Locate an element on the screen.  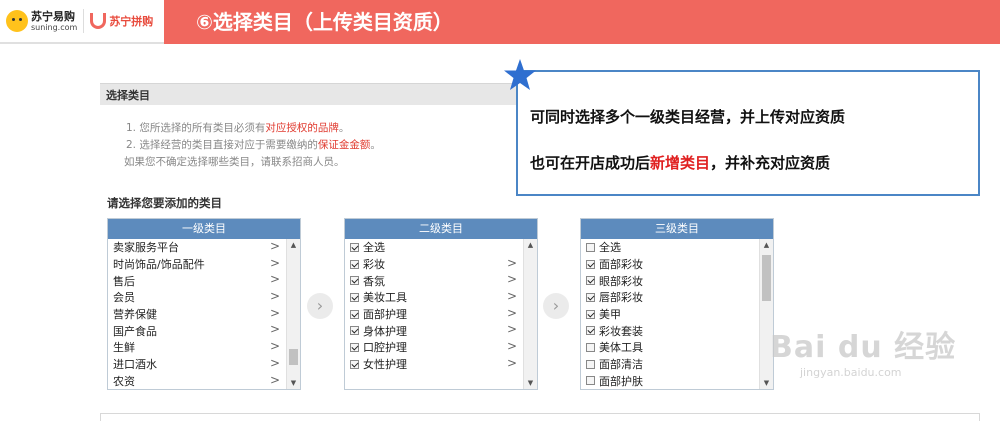
level3-item: 唇部彩妆 is located at coordinates (670, 297).